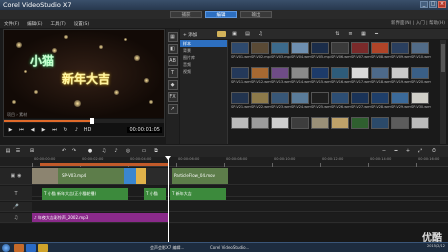 This screenshot has width=448, height=252. I want to click on start-button, so click(6, 248).